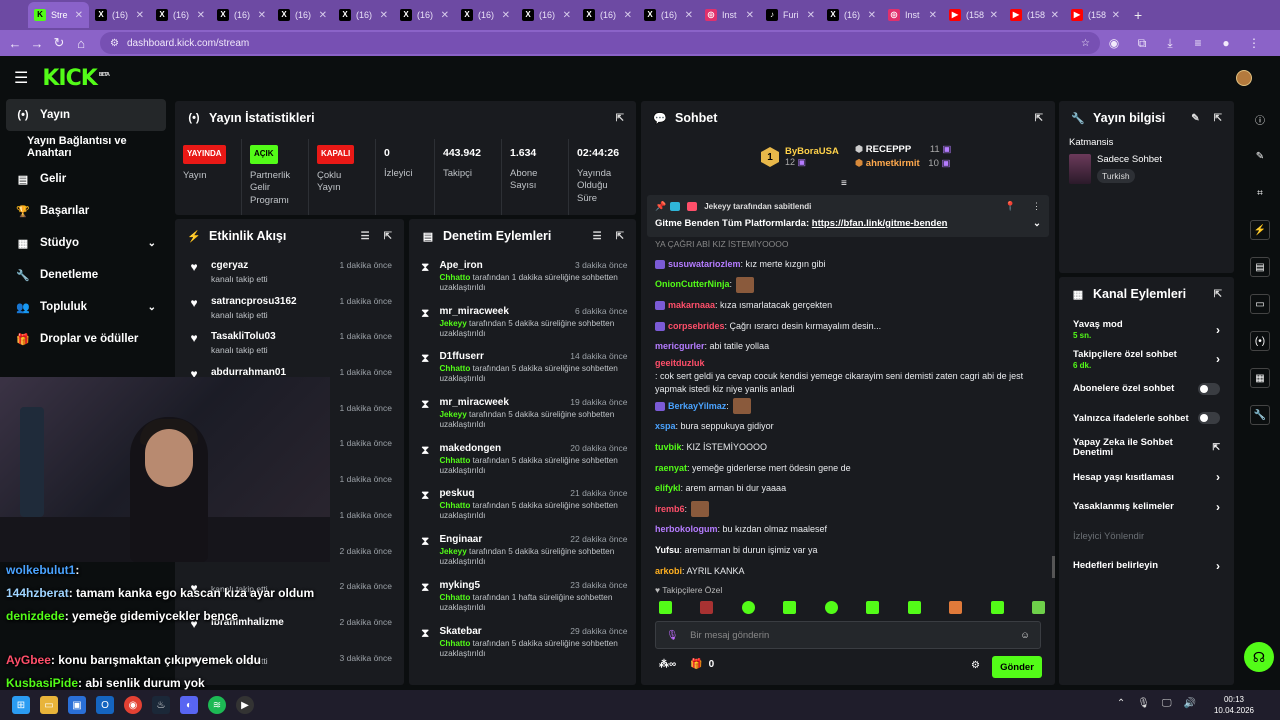 Image resolution: width=1280 pixels, height=720 pixels. Describe the element at coordinates (1260, 119) in the screenshot. I see `info-icon: ⓘ` at that location.